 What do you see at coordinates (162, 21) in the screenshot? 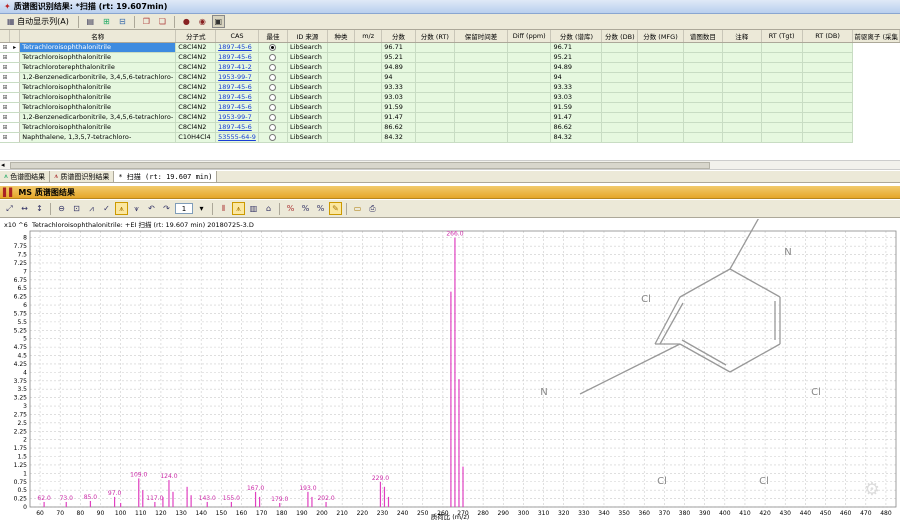
I see `paste-icon: ❏` at bounding box center [162, 21].